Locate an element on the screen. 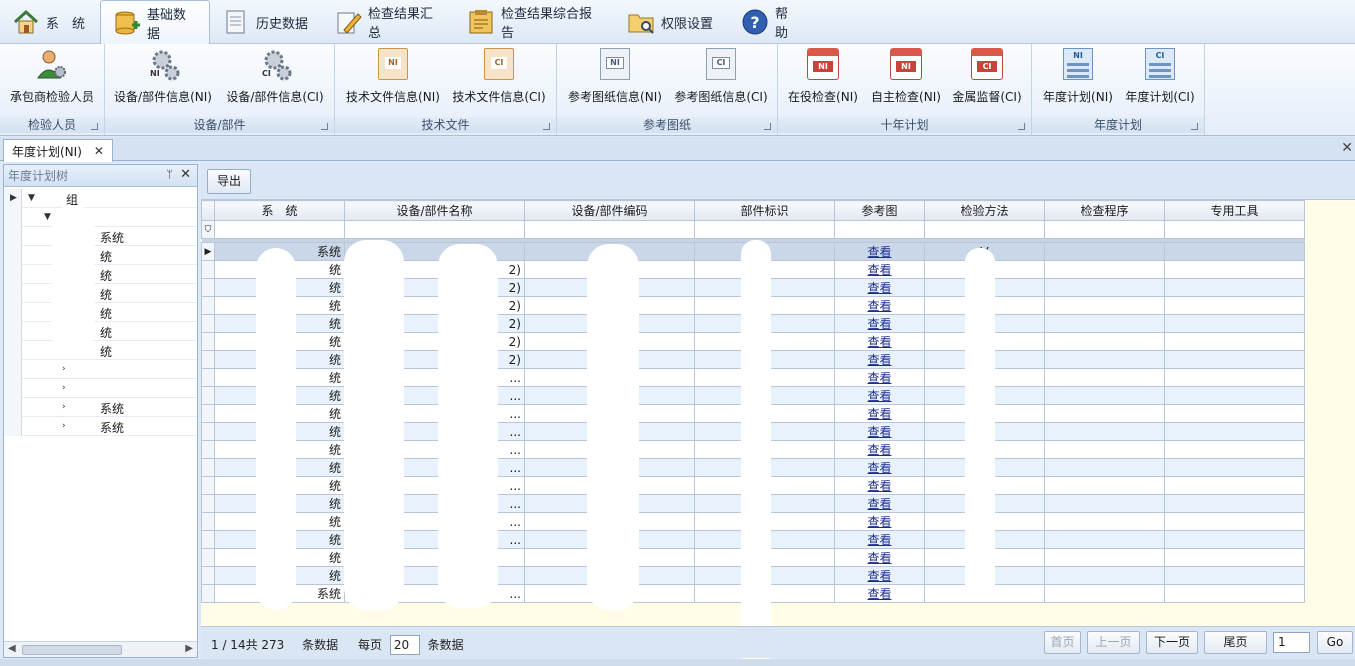 This screenshot has height=666, width=1355. contractor-inspector-button: 承包商检验人员 is located at coordinates (52, 76).